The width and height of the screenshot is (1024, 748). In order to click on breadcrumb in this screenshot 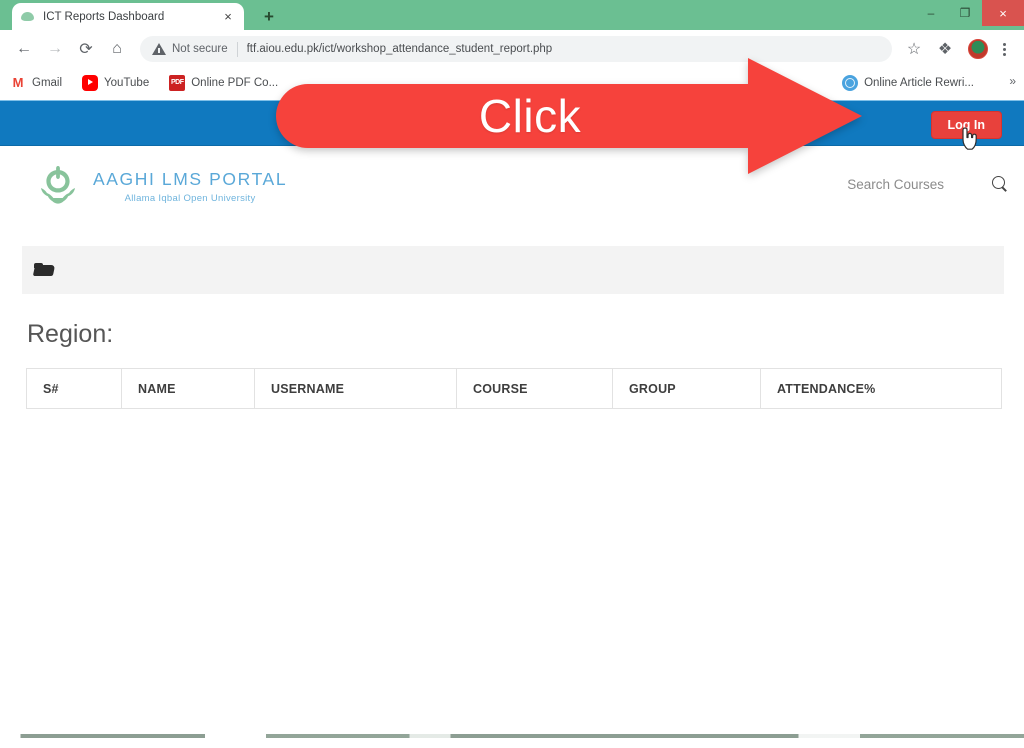, I will do `click(513, 270)`.